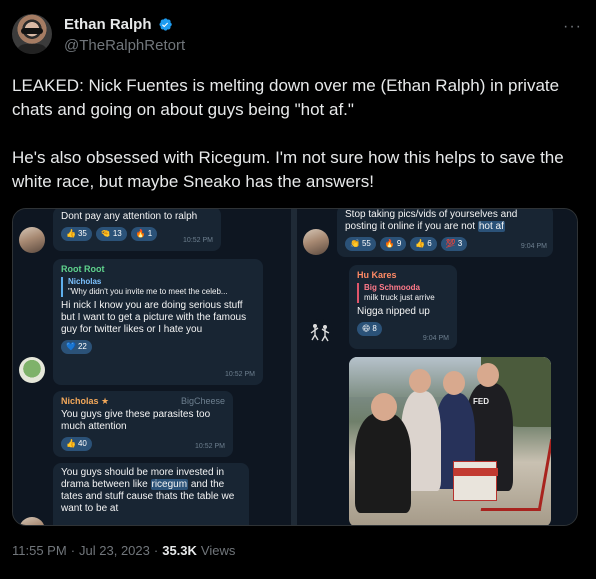  Describe the element at coordinates (76, 444) in the screenshot. I see `reaction: 👍 40` at that location.